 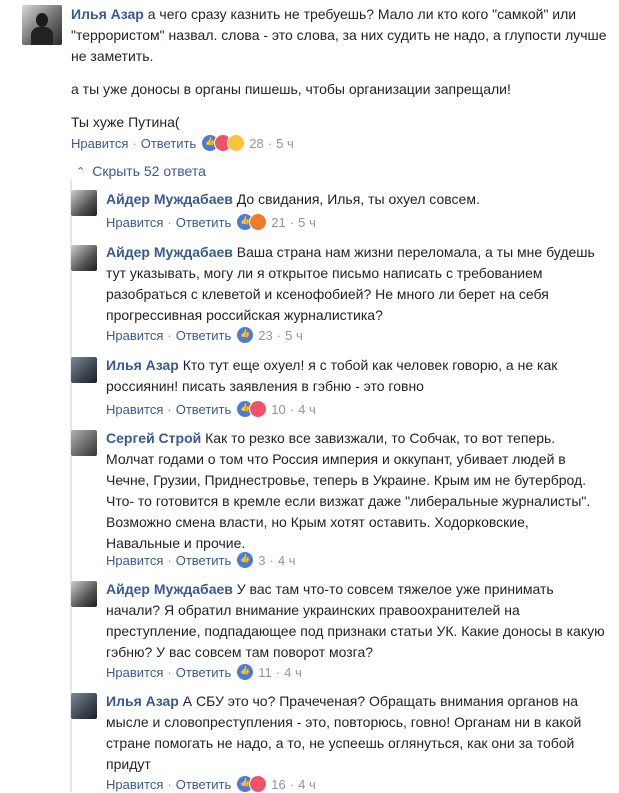 I want to click on reaction-count: 28, so click(x=256, y=143).